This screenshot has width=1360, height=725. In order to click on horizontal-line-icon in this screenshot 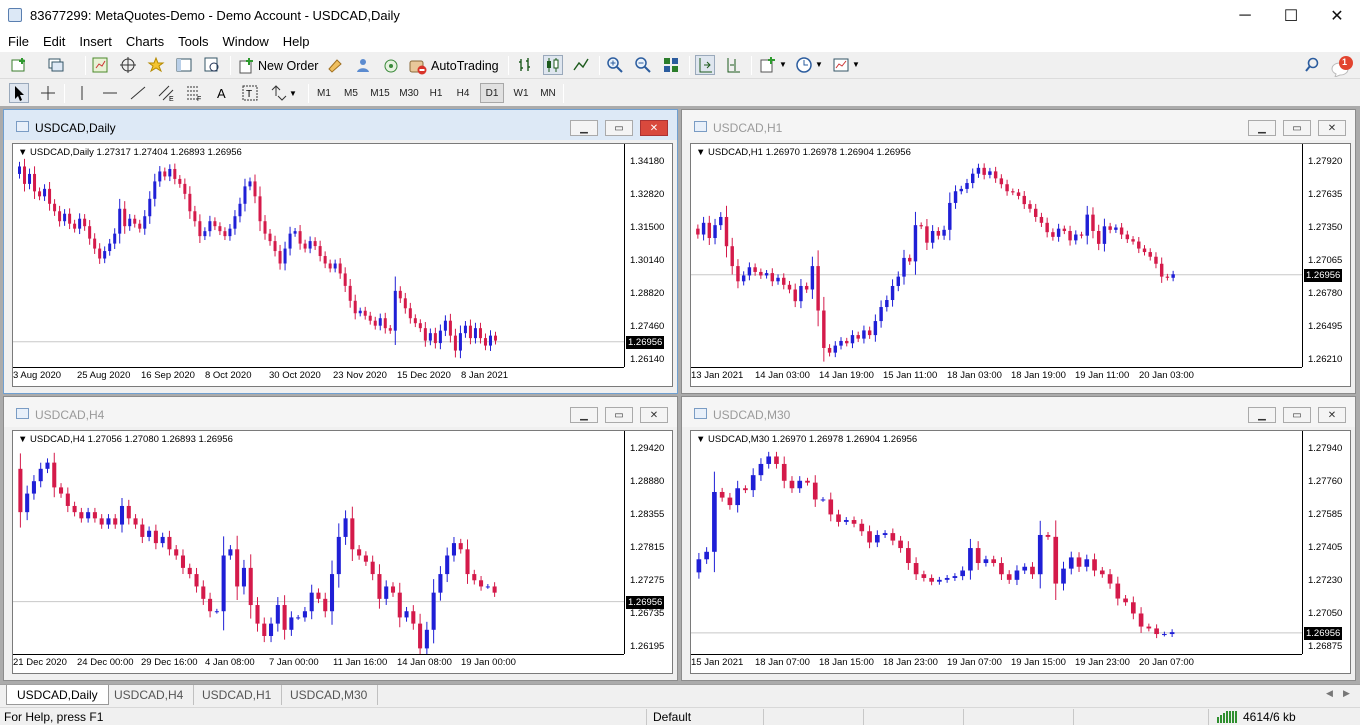, I will do `click(110, 93)`.